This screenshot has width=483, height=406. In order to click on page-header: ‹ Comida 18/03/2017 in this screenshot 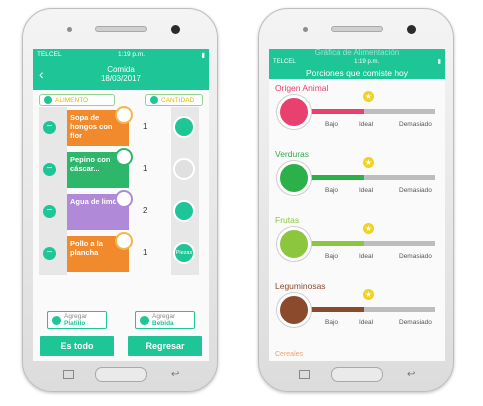, I will do `click(121, 75)`.